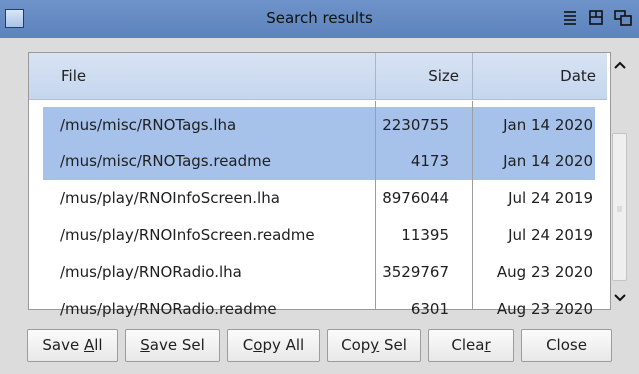 The height and width of the screenshot is (374, 639). What do you see at coordinates (283, 345) in the screenshot?
I see `button-label: py All` at bounding box center [283, 345].